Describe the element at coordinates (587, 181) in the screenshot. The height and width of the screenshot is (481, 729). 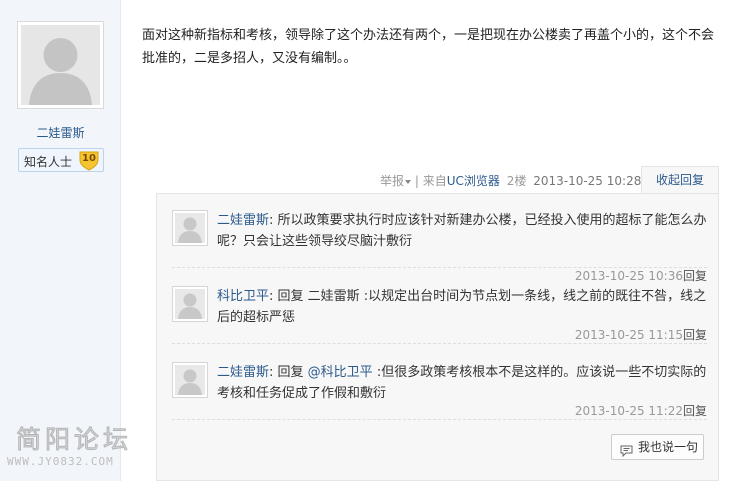
I see `post-date: 2013-10-25 10:28` at that location.